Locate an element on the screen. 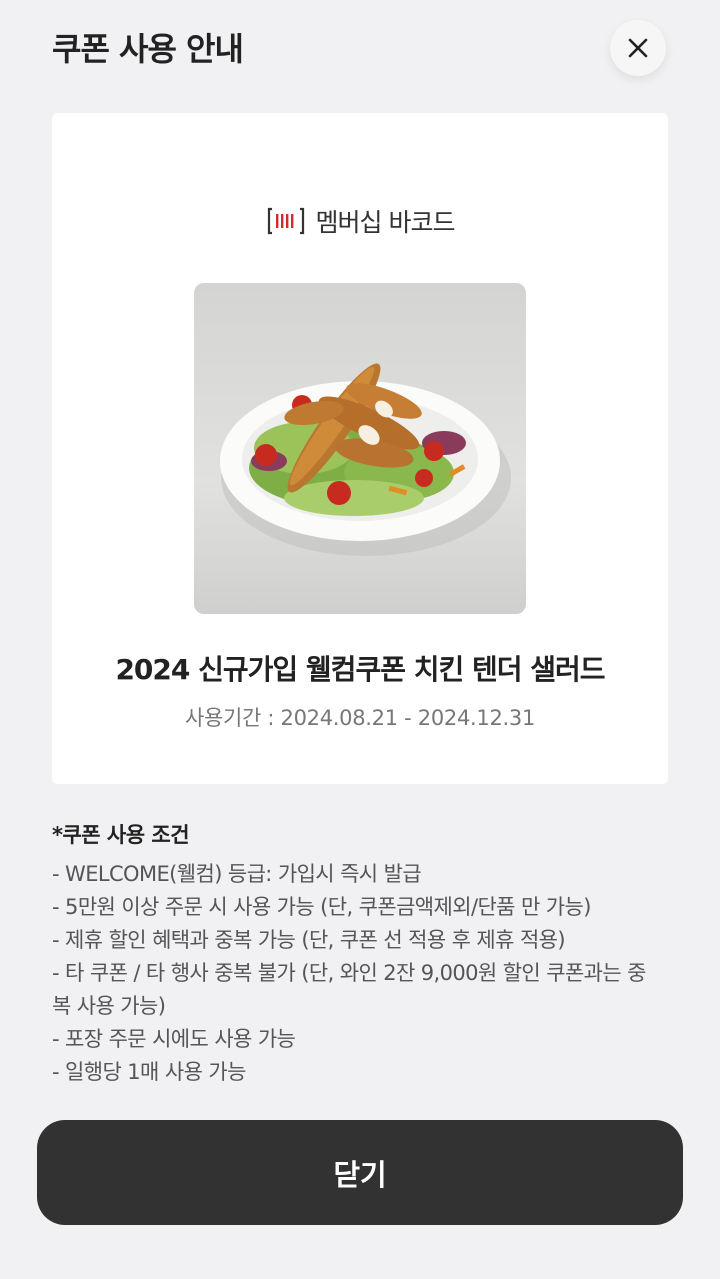 The width and height of the screenshot is (720, 1279). barcode-label: 멤버십 바코드 is located at coordinates (385, 222).